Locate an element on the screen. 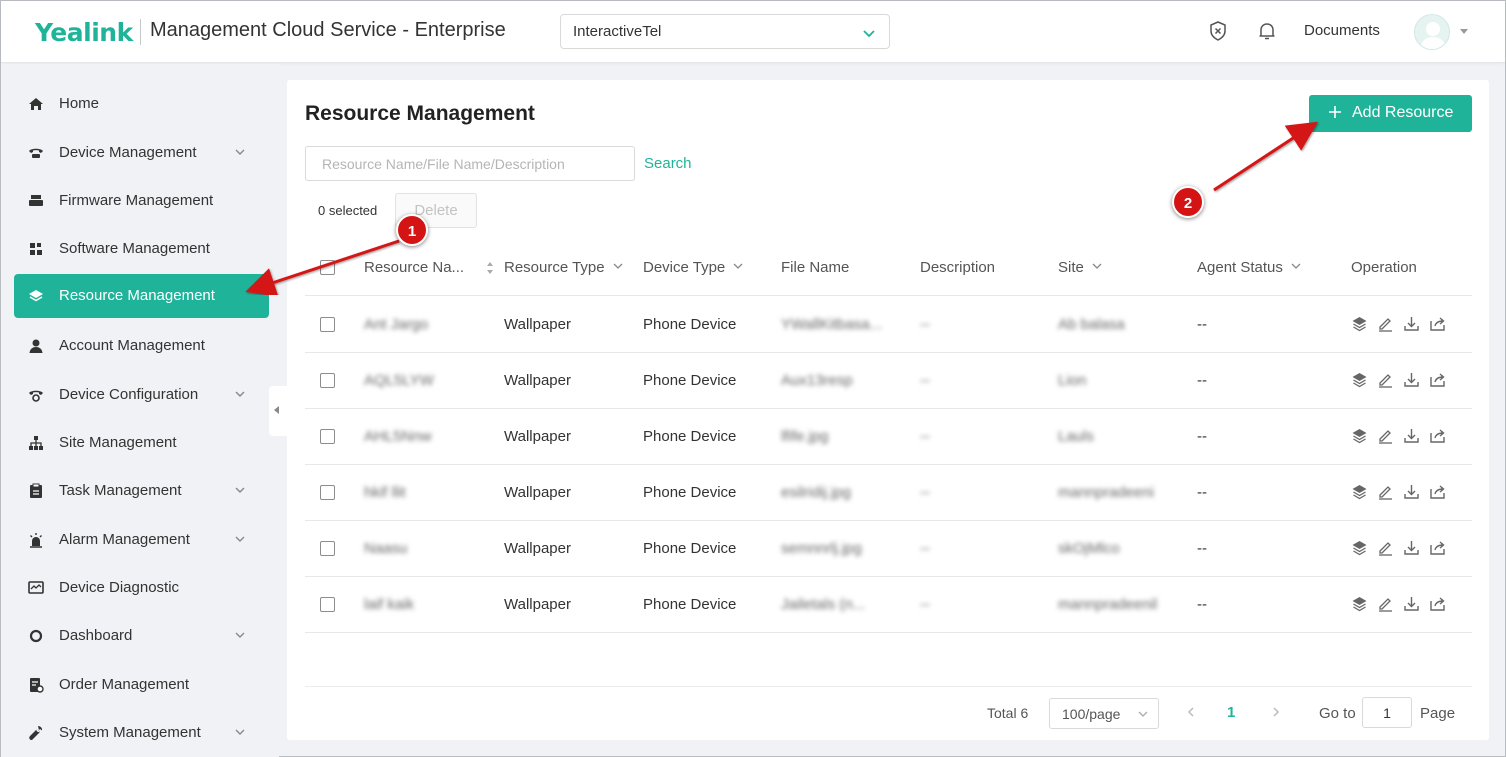 The image size is (1506, 757). sidebar-item-alarm-management: Alarm Management is located at coordinates (141, 540).